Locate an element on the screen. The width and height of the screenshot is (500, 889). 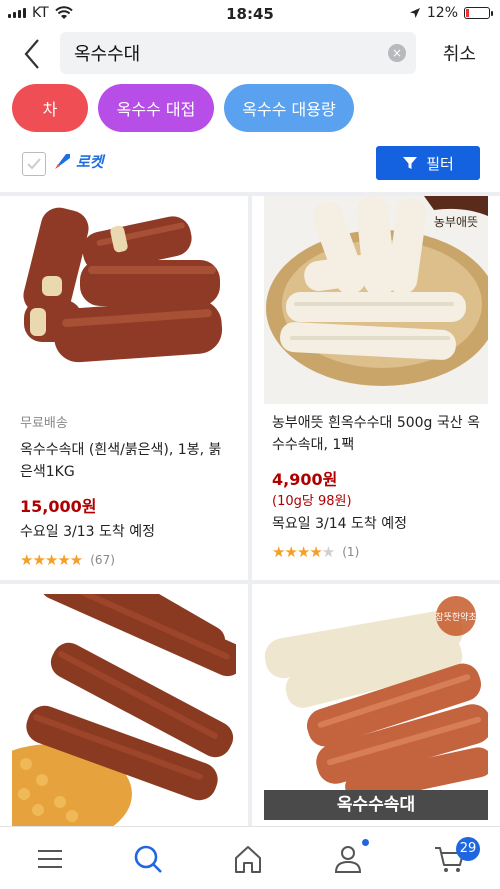
tab-home is located at coordinates (250, 859).